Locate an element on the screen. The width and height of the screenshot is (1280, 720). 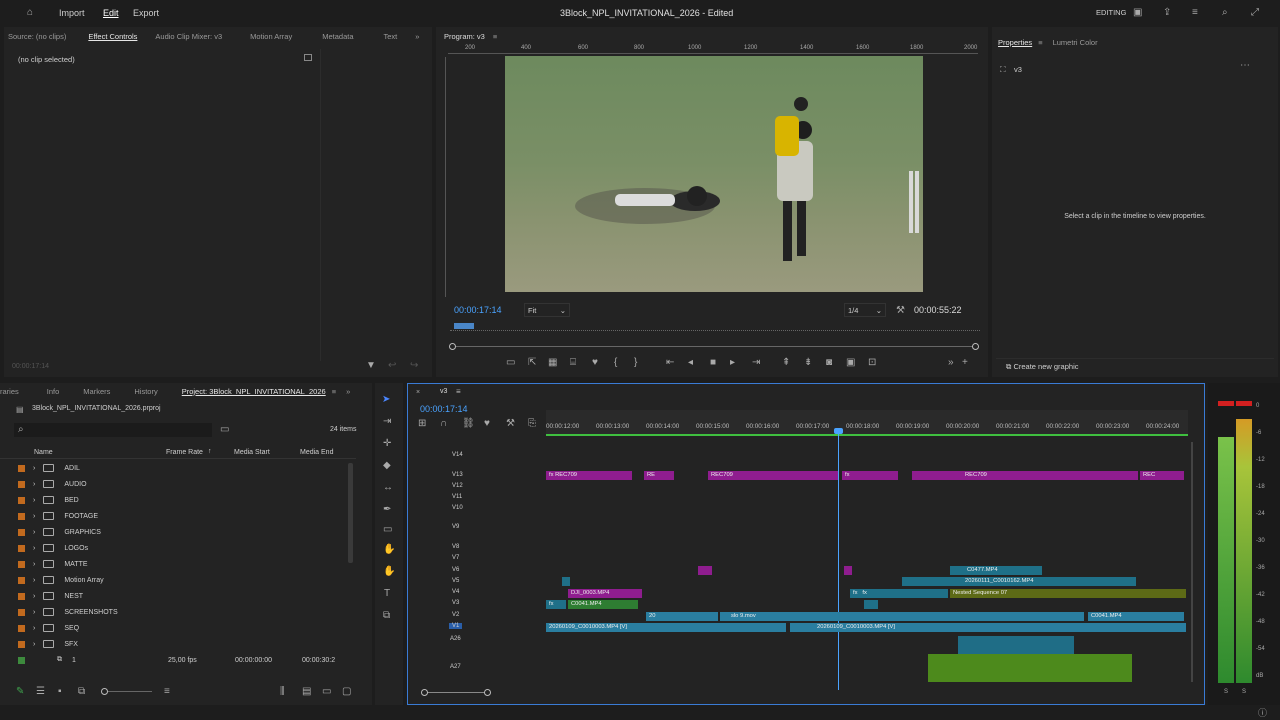
project-scrollbar is located at coordinates (350, 513).